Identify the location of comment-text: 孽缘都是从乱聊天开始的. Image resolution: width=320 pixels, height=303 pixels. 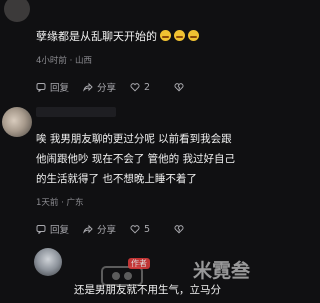
(117, 36).